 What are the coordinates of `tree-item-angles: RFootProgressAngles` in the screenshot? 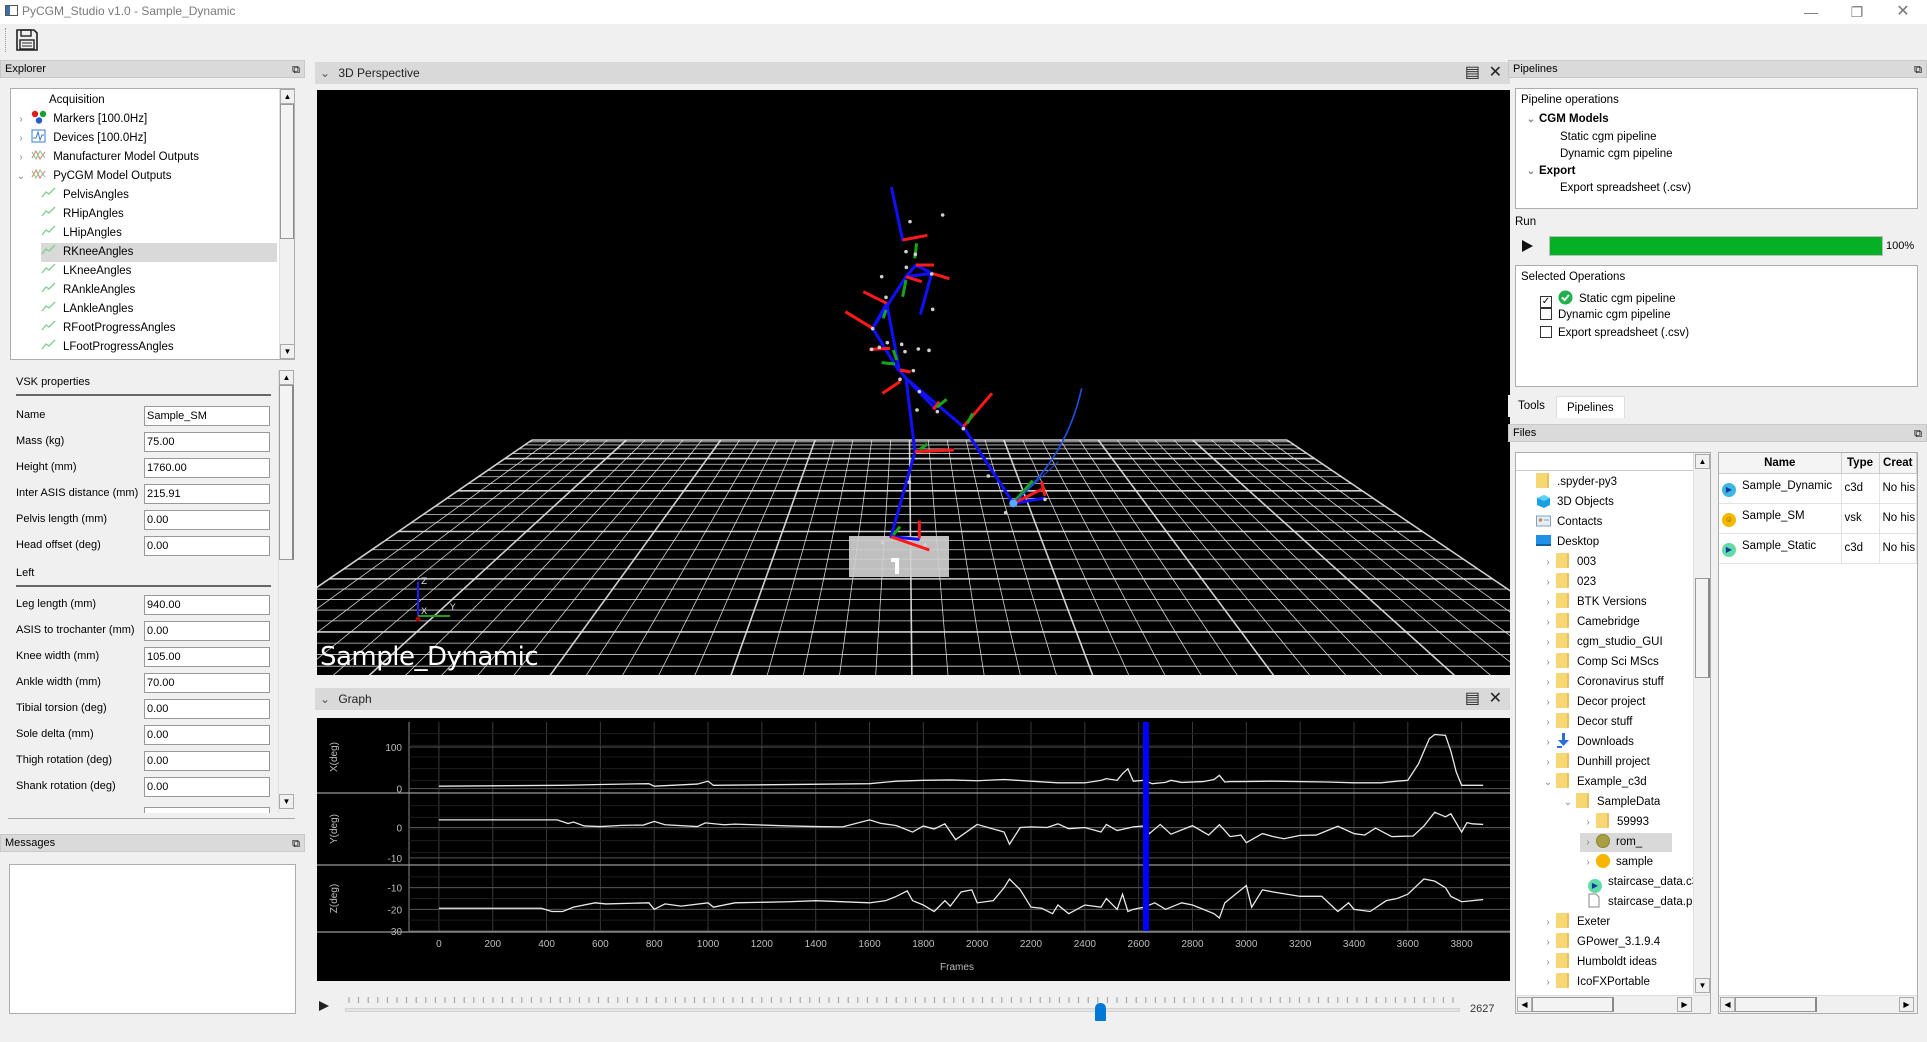 It's located at (159, 328).